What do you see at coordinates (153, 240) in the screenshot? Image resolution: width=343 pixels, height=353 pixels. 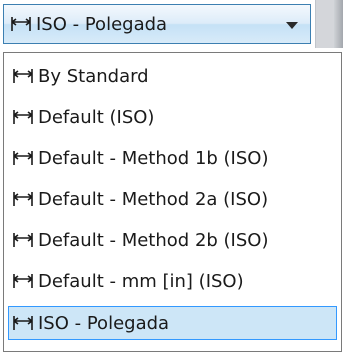 I see `list-item-label: Default - Method 2b (ISO)` at bounding box center [153, 240].